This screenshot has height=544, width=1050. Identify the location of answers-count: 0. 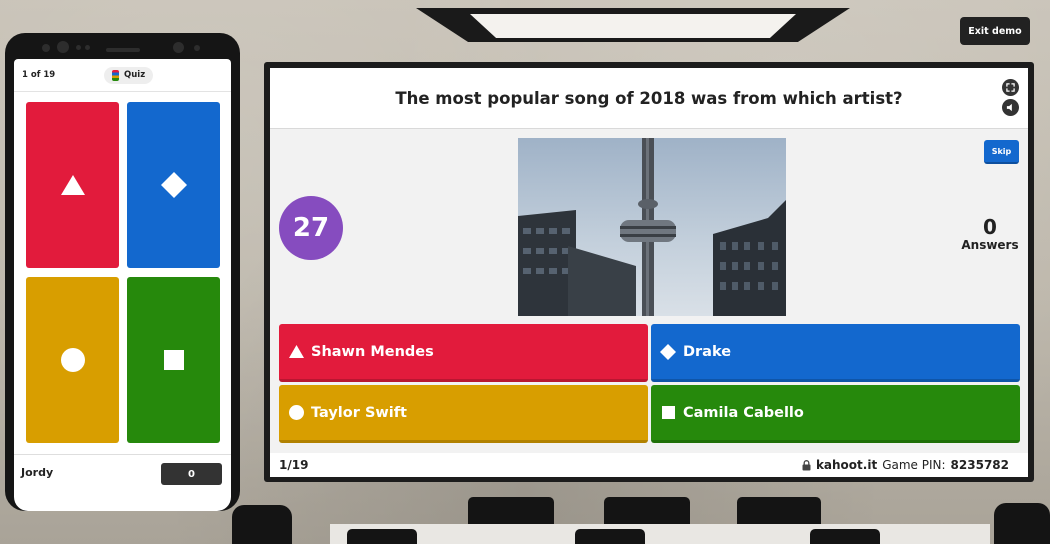
(990, 227).